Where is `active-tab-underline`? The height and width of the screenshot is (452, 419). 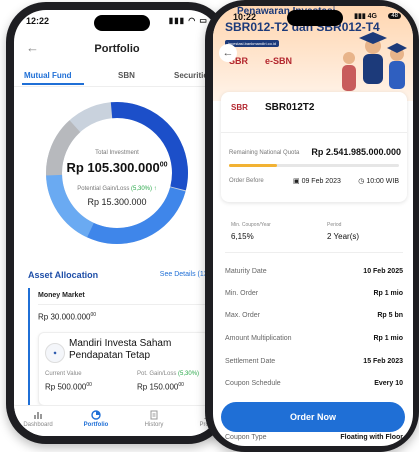
active-tab-underline is located at coordinates (53, 84).